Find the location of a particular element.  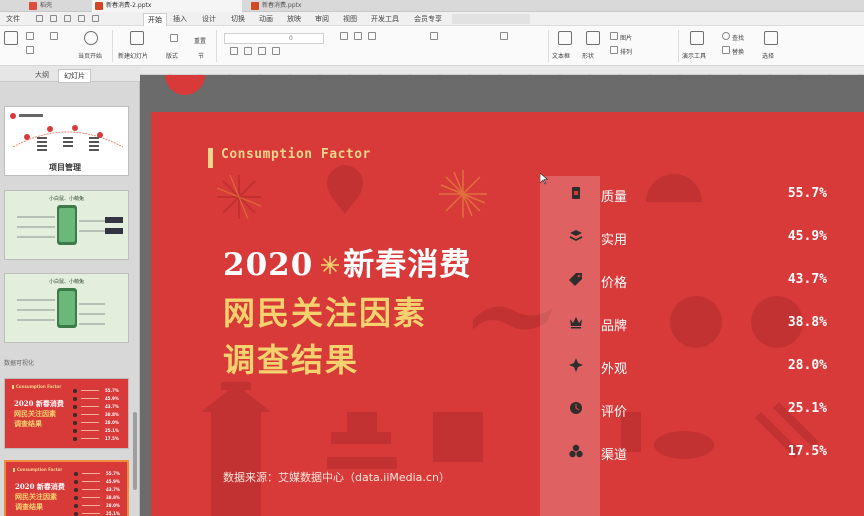

document-tab-strip: 稻壳 新春消费-2.pptx 新春消费.pptx is located at coordinates (432, 6).